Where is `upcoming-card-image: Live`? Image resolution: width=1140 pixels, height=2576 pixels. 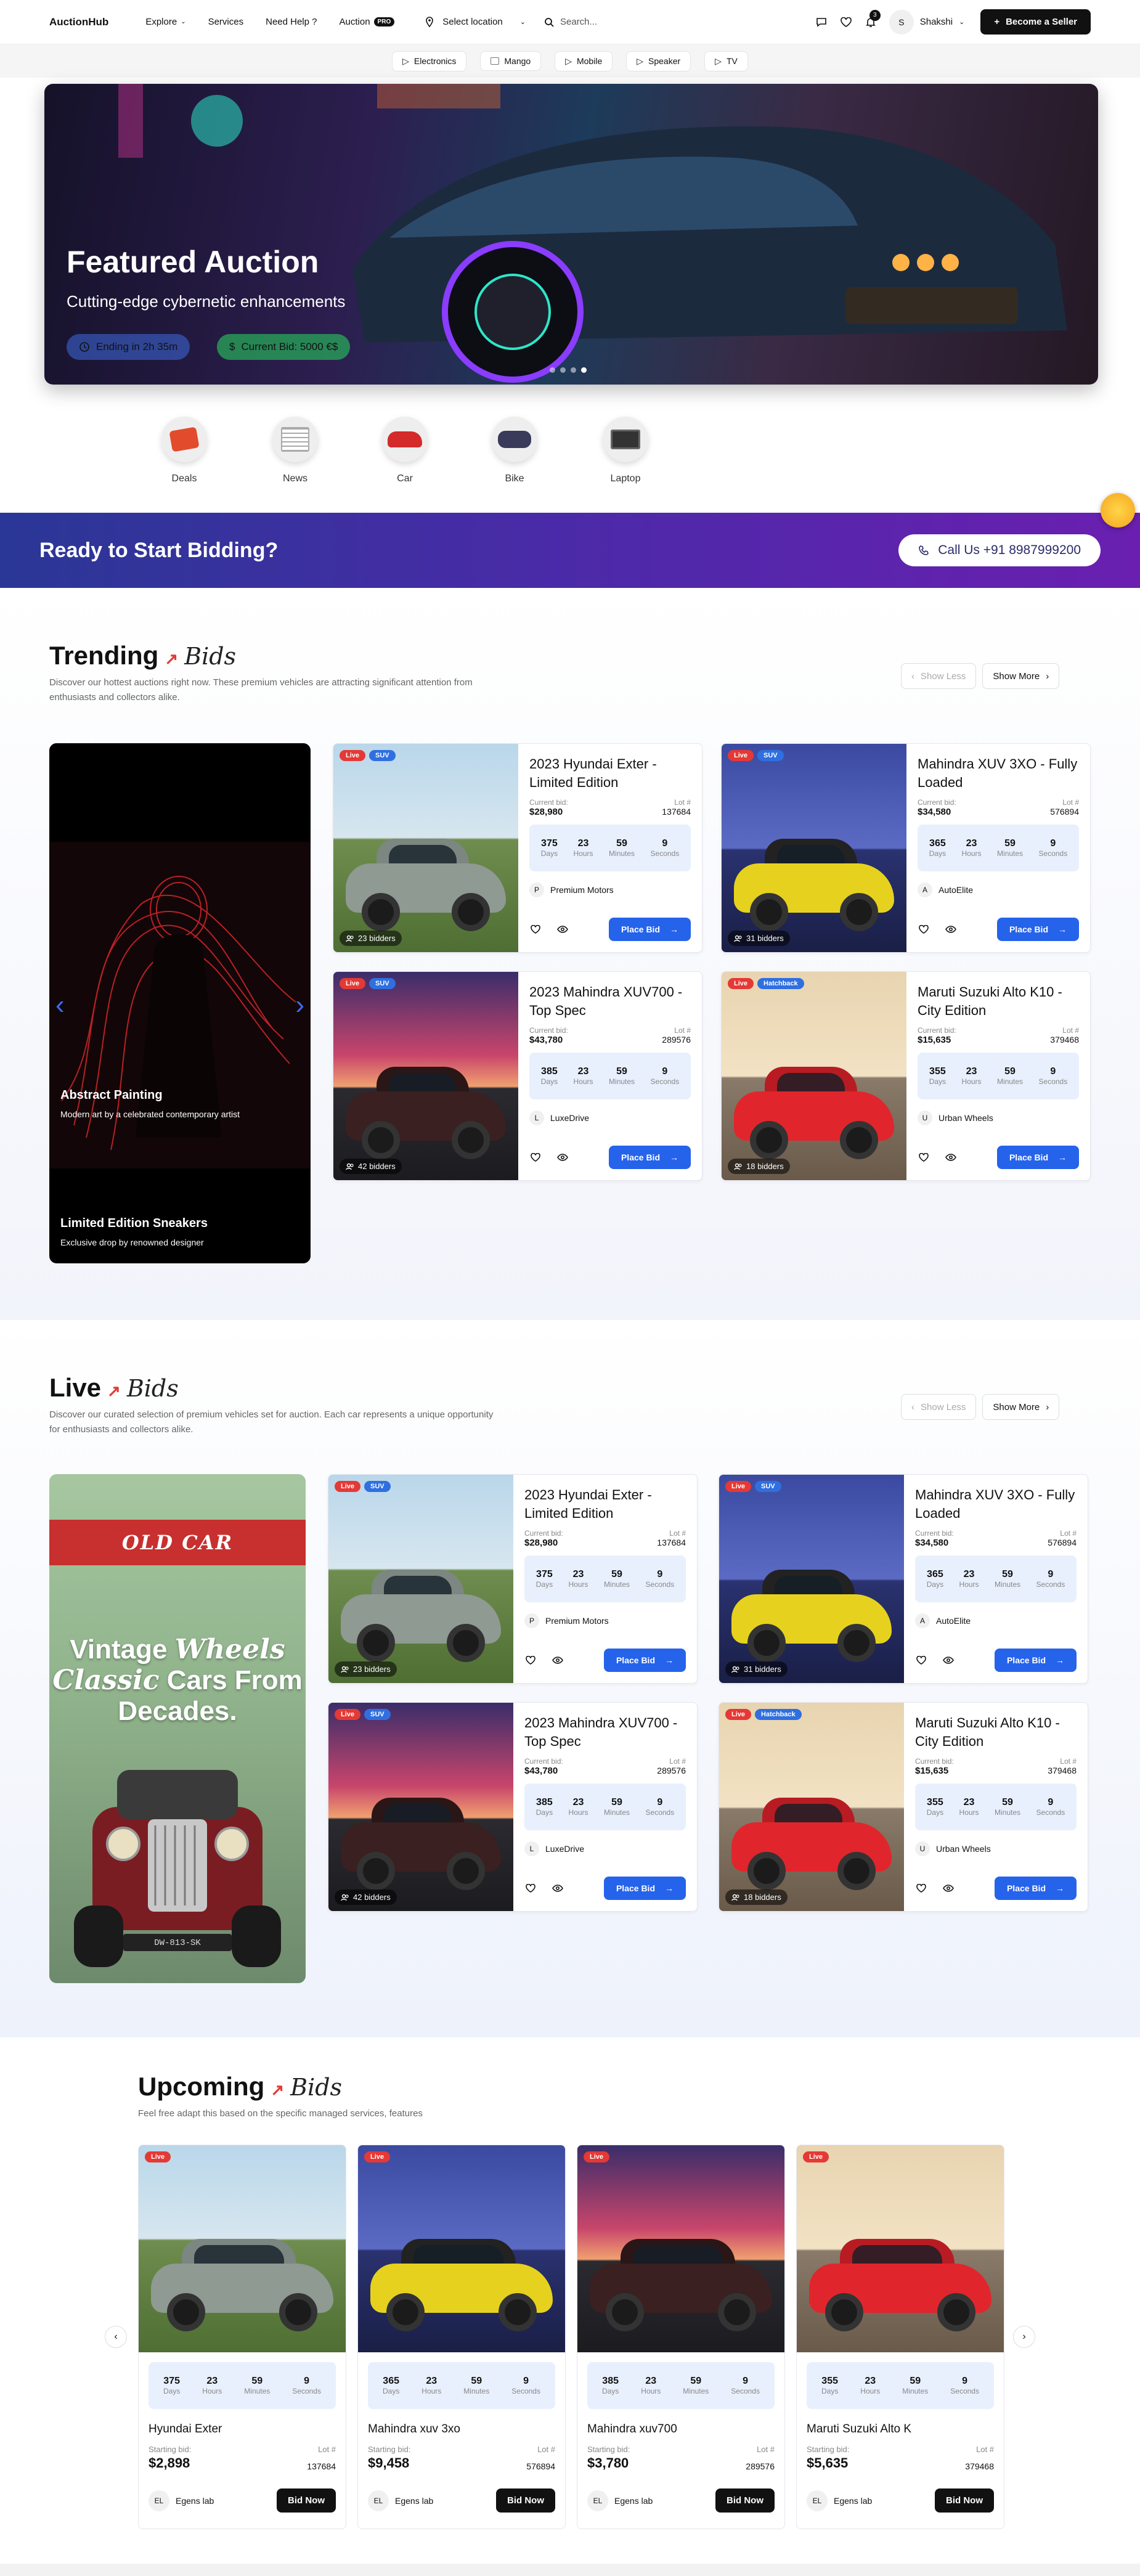 upcoming-card-image: Live is located at coordinates (461, 2248).